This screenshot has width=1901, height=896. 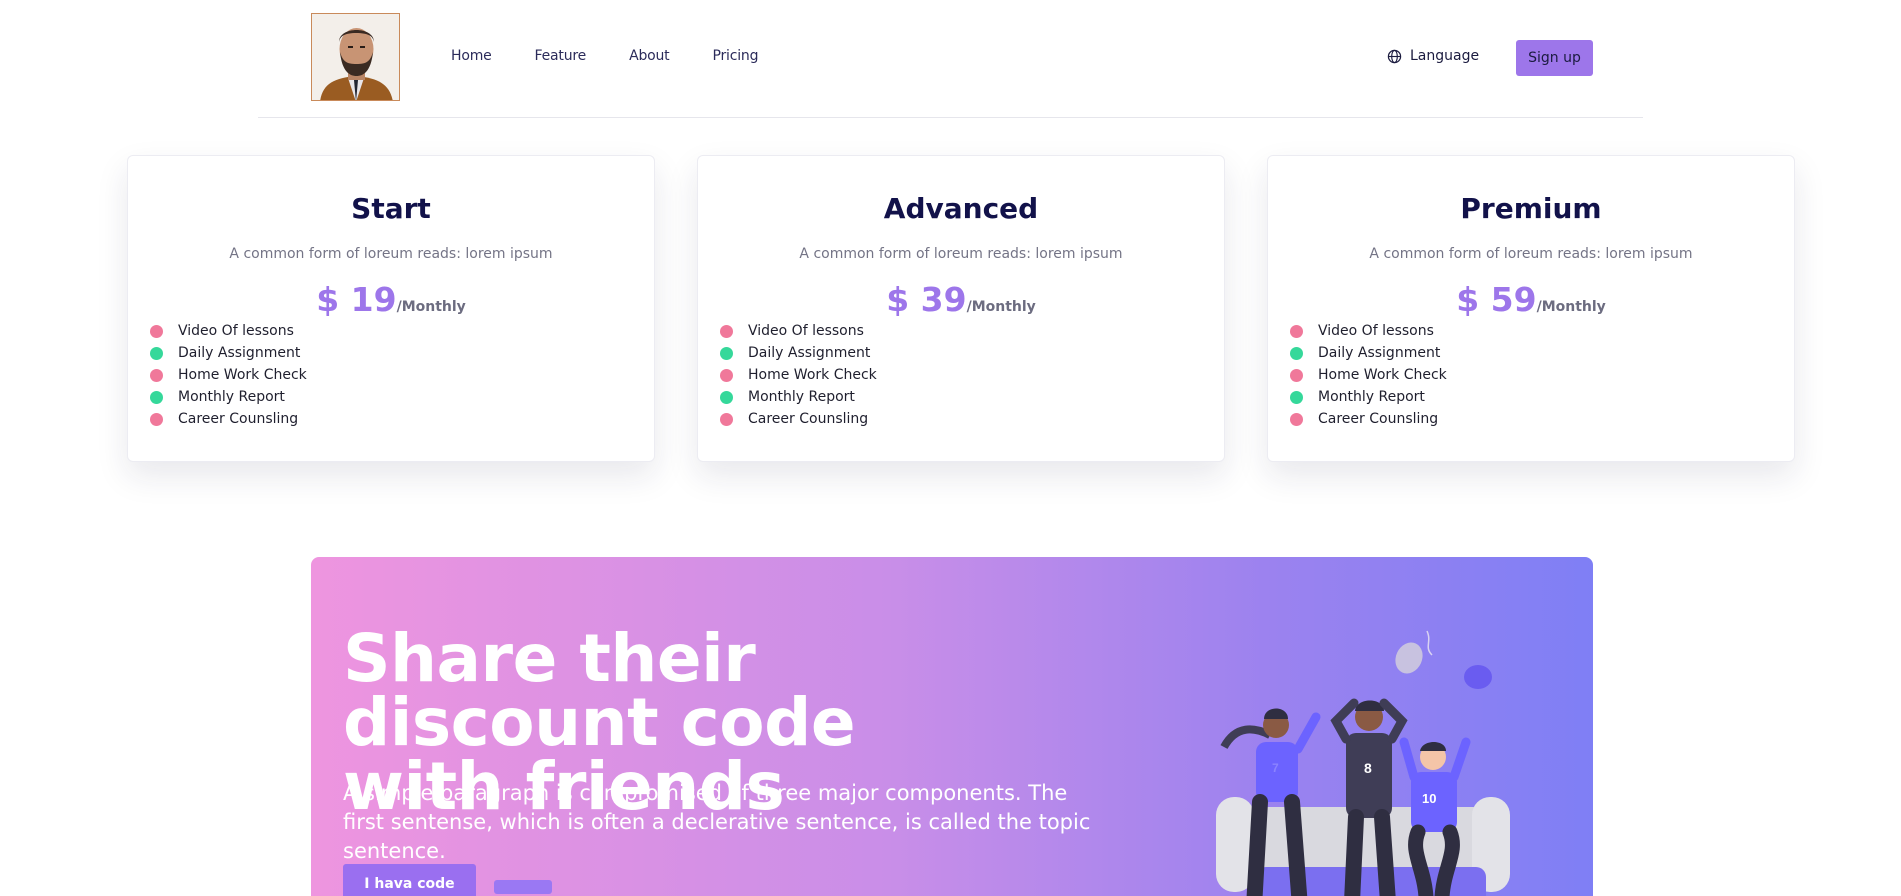 I want to click on nav-pricing: Pricing, so click(x=735, y=56).